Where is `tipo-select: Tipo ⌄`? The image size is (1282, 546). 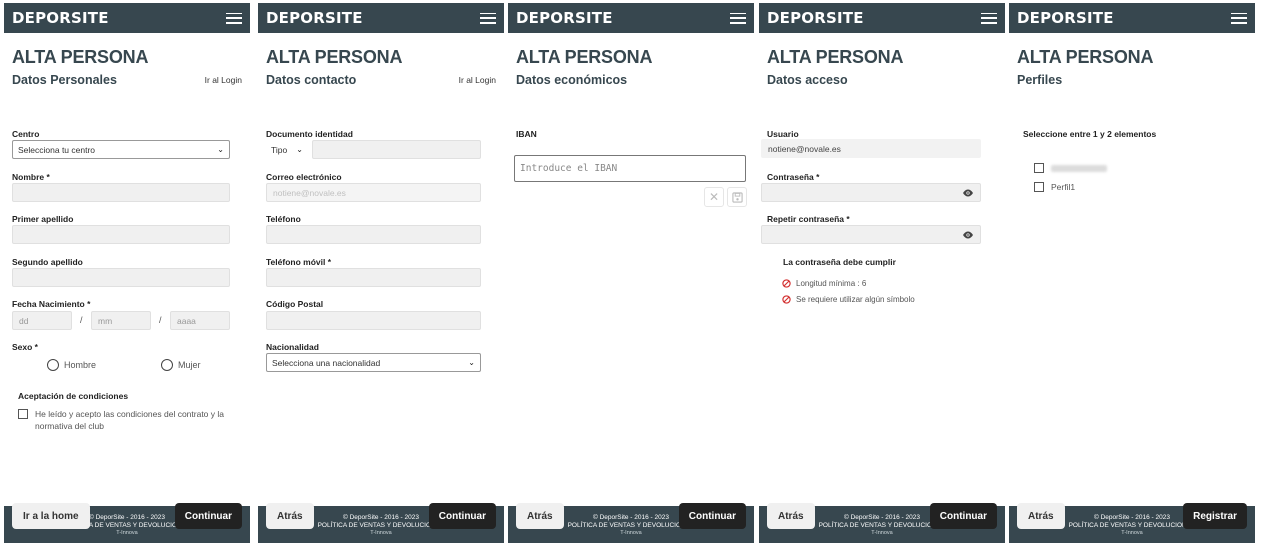
tipo-select: Tipo ⌄ is located at coordinates (287, 149).